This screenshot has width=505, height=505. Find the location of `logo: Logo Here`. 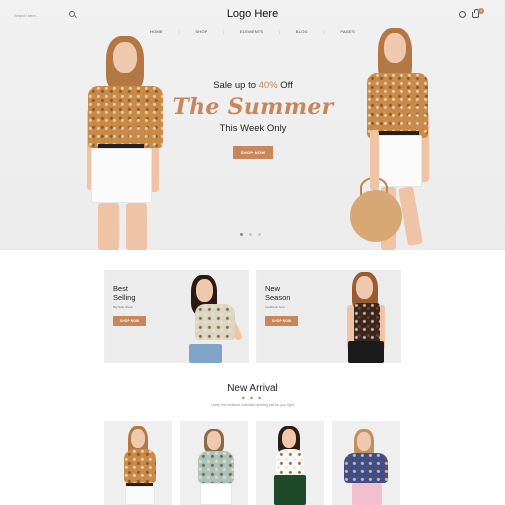

logo: Logo Here is located at coordinates (252, 14).